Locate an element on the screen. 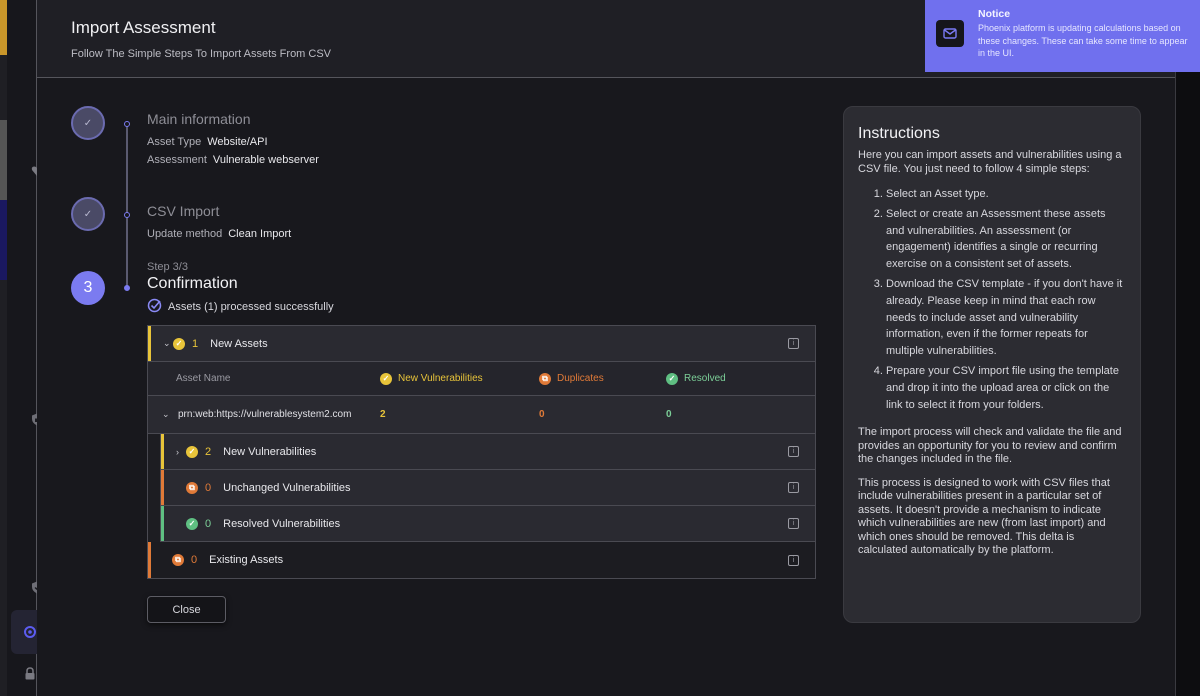 This screenshot has height=696, width=1200. asset-type-field: Asset Type Website/API is located at coordinates (207, 142).